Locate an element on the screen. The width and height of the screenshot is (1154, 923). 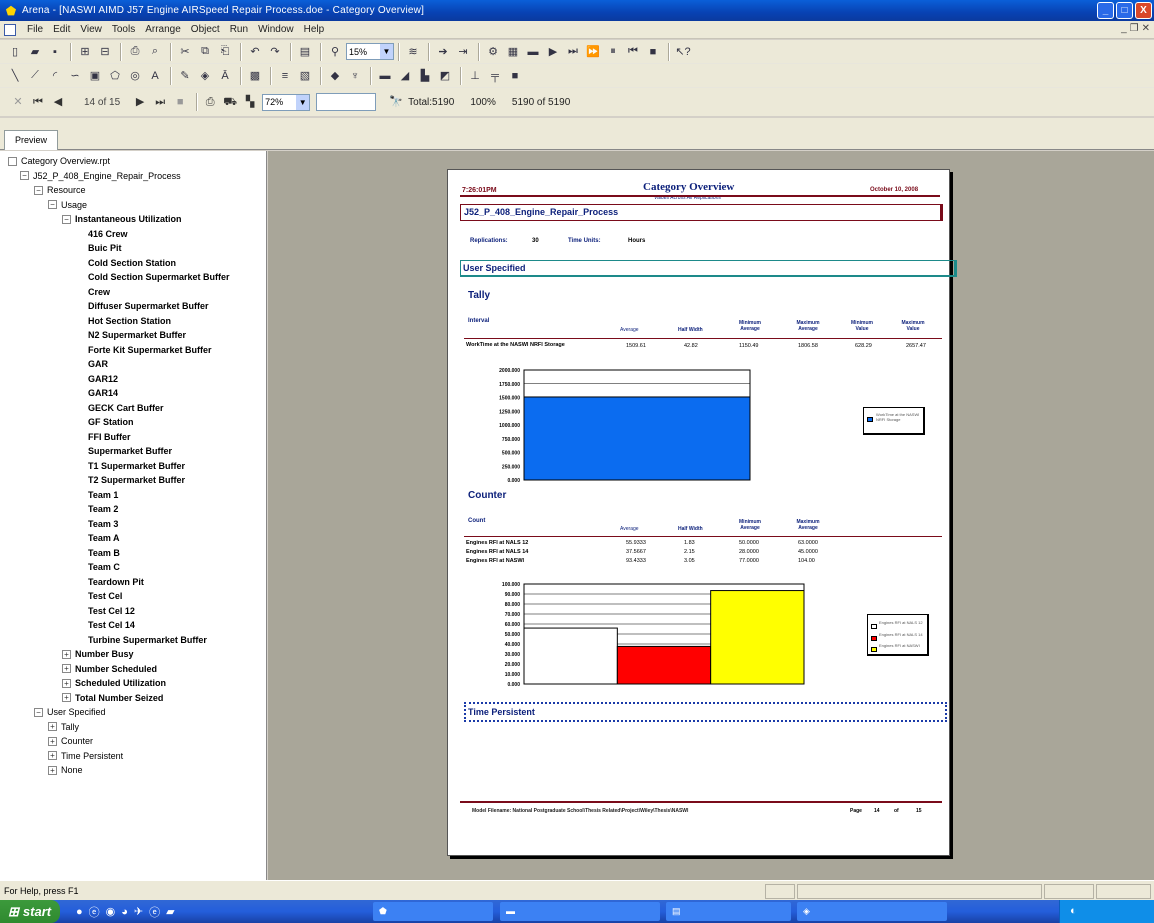
tree-item: + Number Busy is located at coordinates (98, 654).